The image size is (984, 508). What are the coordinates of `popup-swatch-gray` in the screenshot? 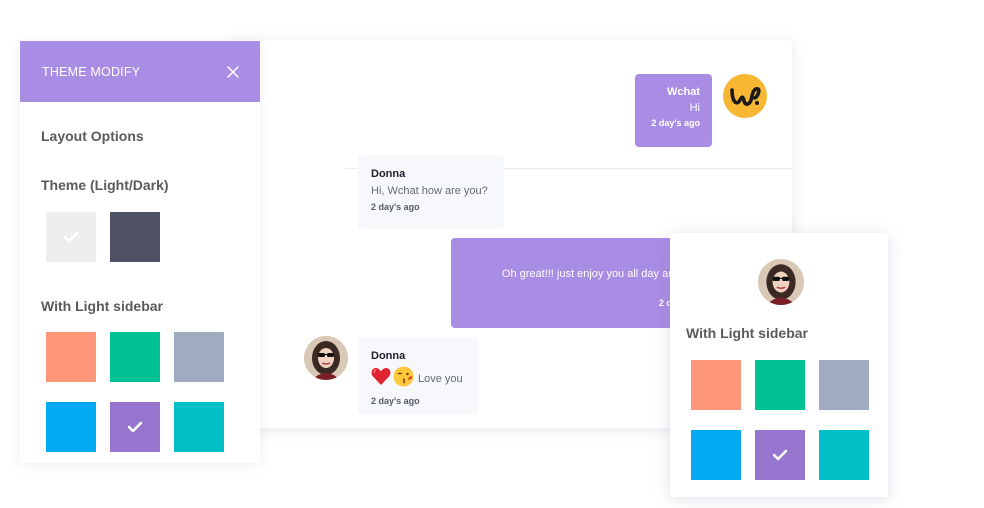 It's located at (844, 385).